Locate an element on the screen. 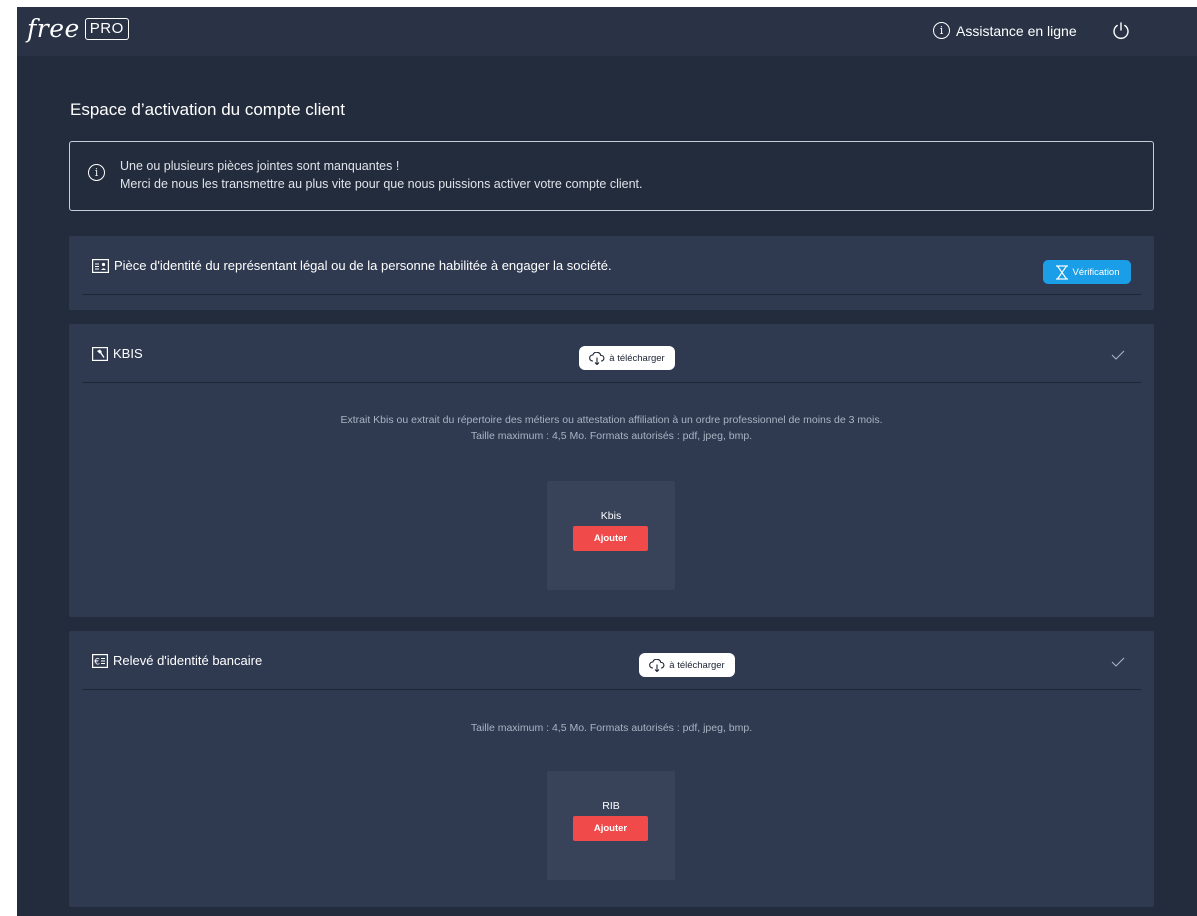 The image size is (1197, 916). hourglass-icon is located at coordinates (1061, 272).